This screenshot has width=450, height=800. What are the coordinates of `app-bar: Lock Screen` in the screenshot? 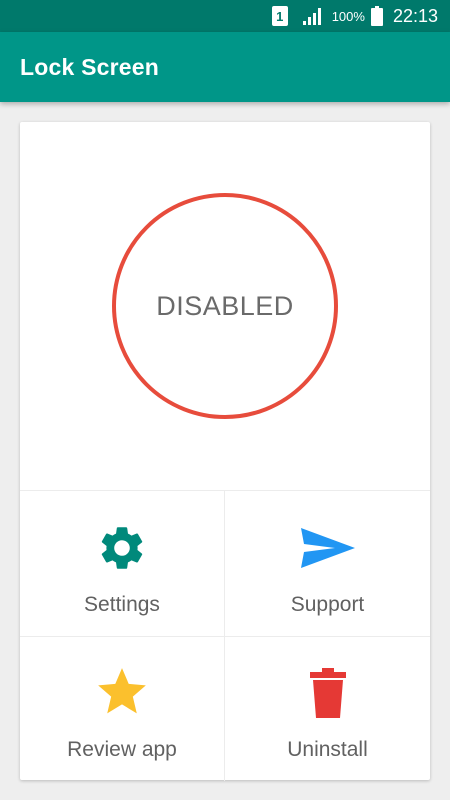 It's located at (225, 67).